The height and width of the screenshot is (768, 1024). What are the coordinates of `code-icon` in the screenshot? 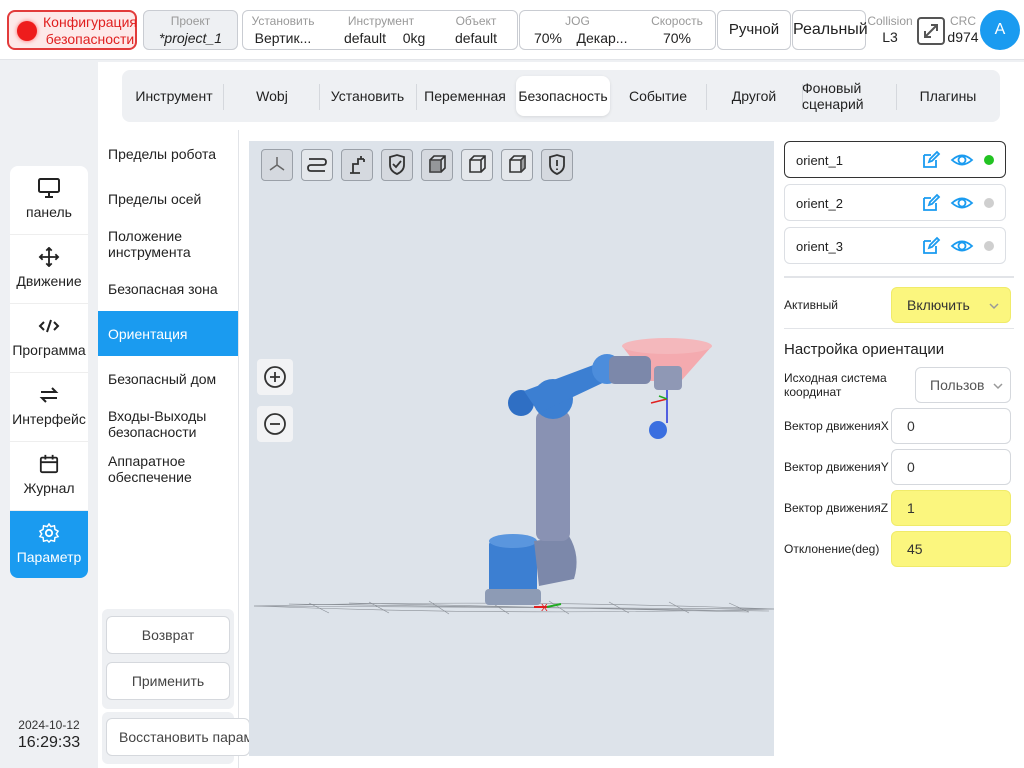 It's located at (49, 326).